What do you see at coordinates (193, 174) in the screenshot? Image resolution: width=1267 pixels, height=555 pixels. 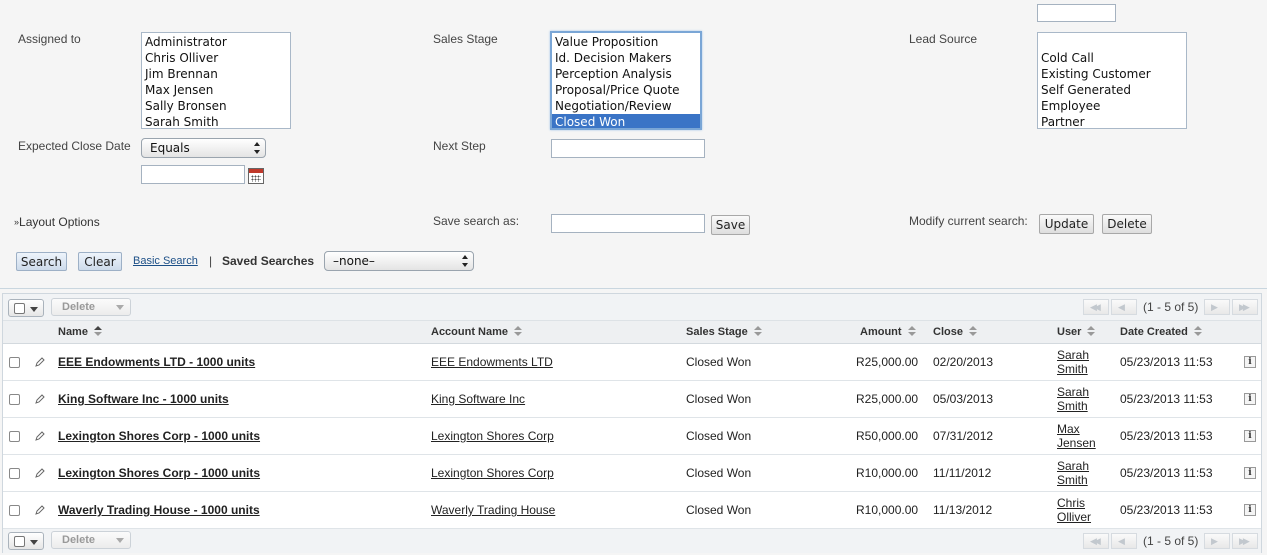 I see `expected-close-date-input` at bounding box center [193, 174].